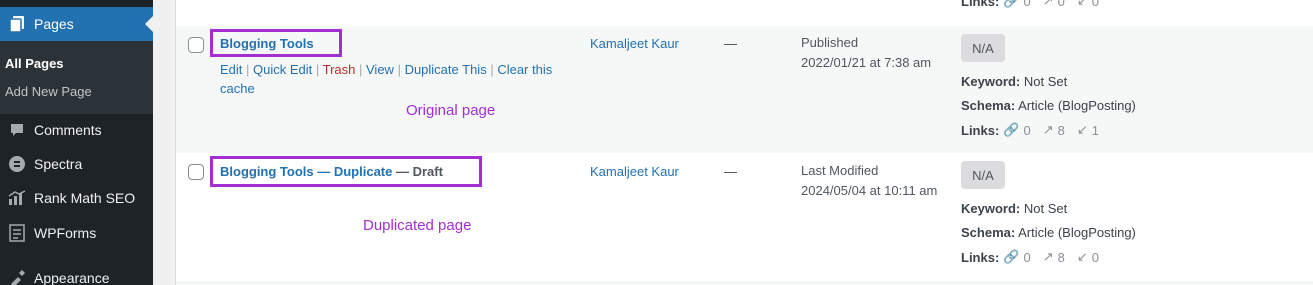 This screenshot has height=285, width=1313. Describe the element at coordinates (866, 53) in the screenshot. I see `date-column: Published 2022/01/21 at 7:38 am` at that location.